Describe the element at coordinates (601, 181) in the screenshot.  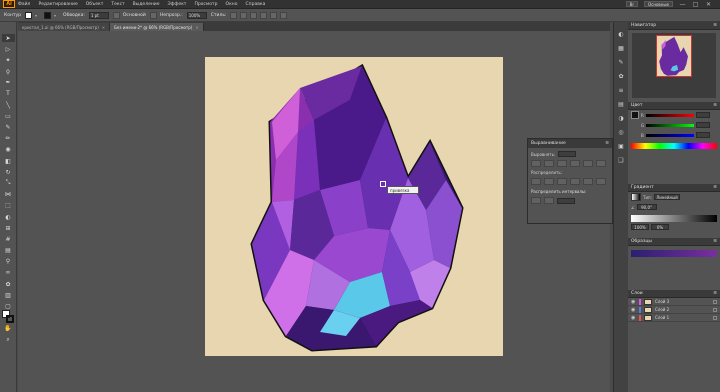
I see `distribute-right-icon` at that location.